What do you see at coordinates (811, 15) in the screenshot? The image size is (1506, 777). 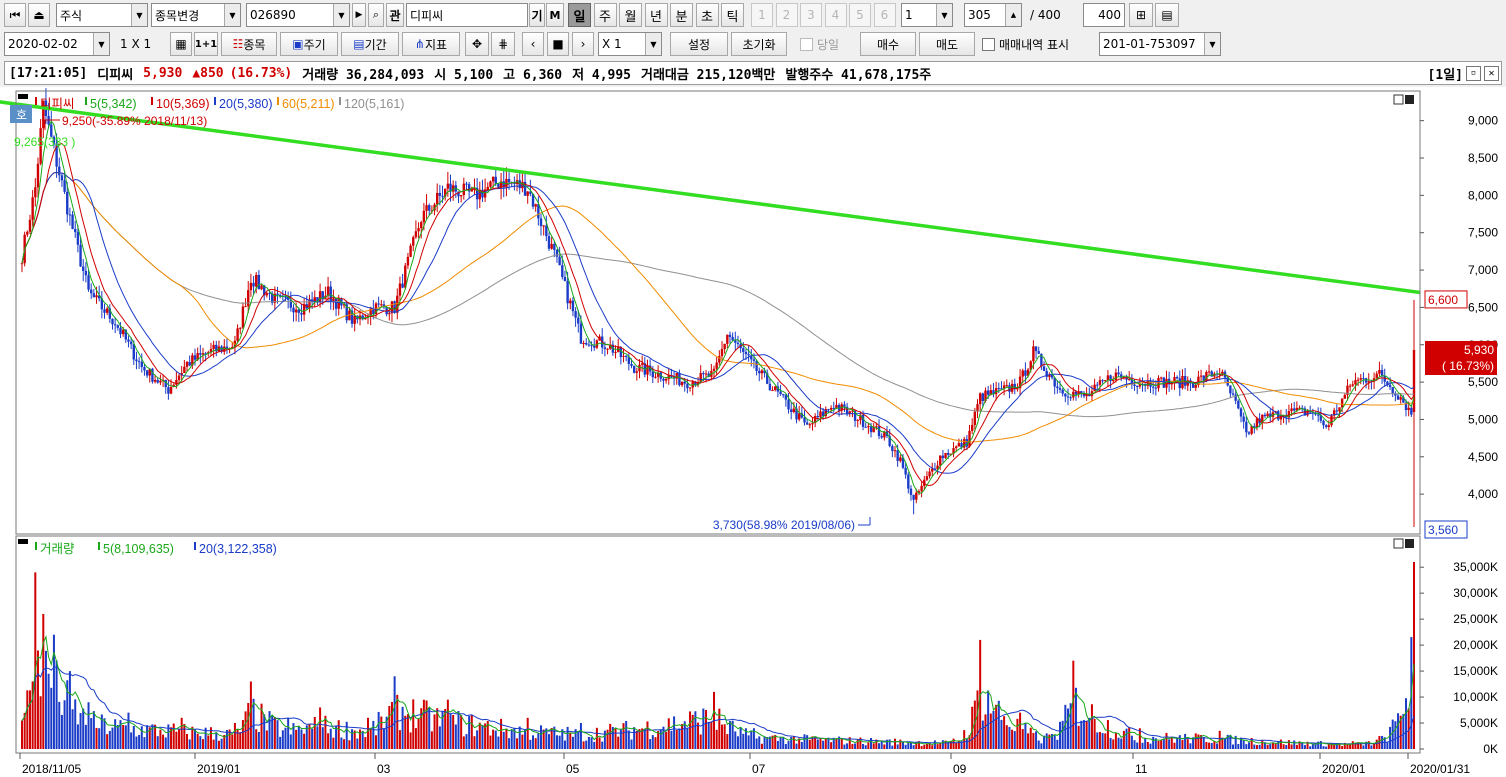 I see `number-tab-2: 3` at bounding box center [811, 15].